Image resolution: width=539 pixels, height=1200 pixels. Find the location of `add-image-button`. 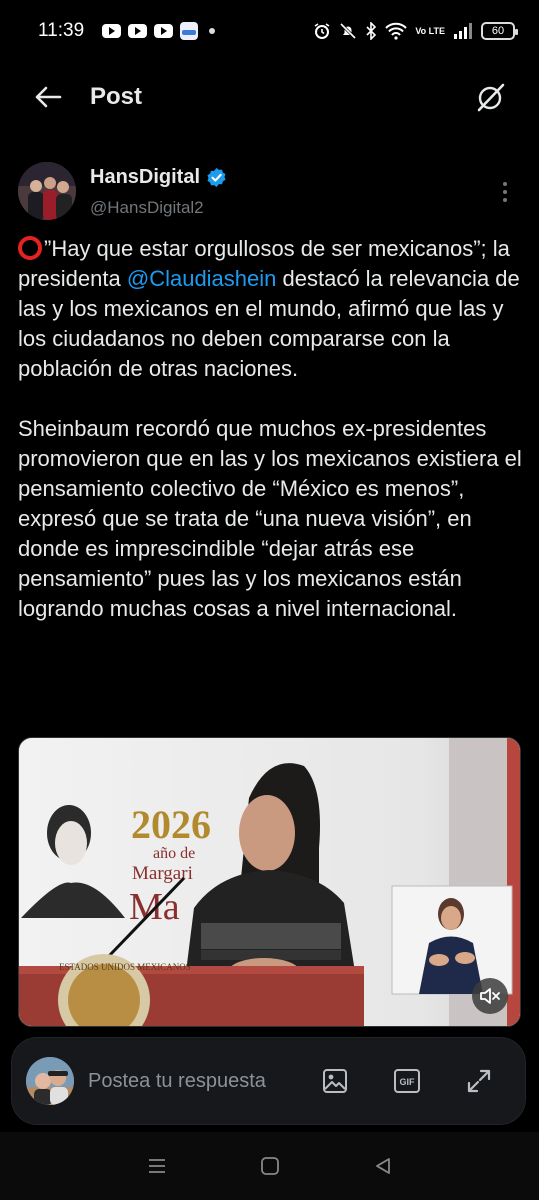

add-image-button is located at coordinates (335, 1081).